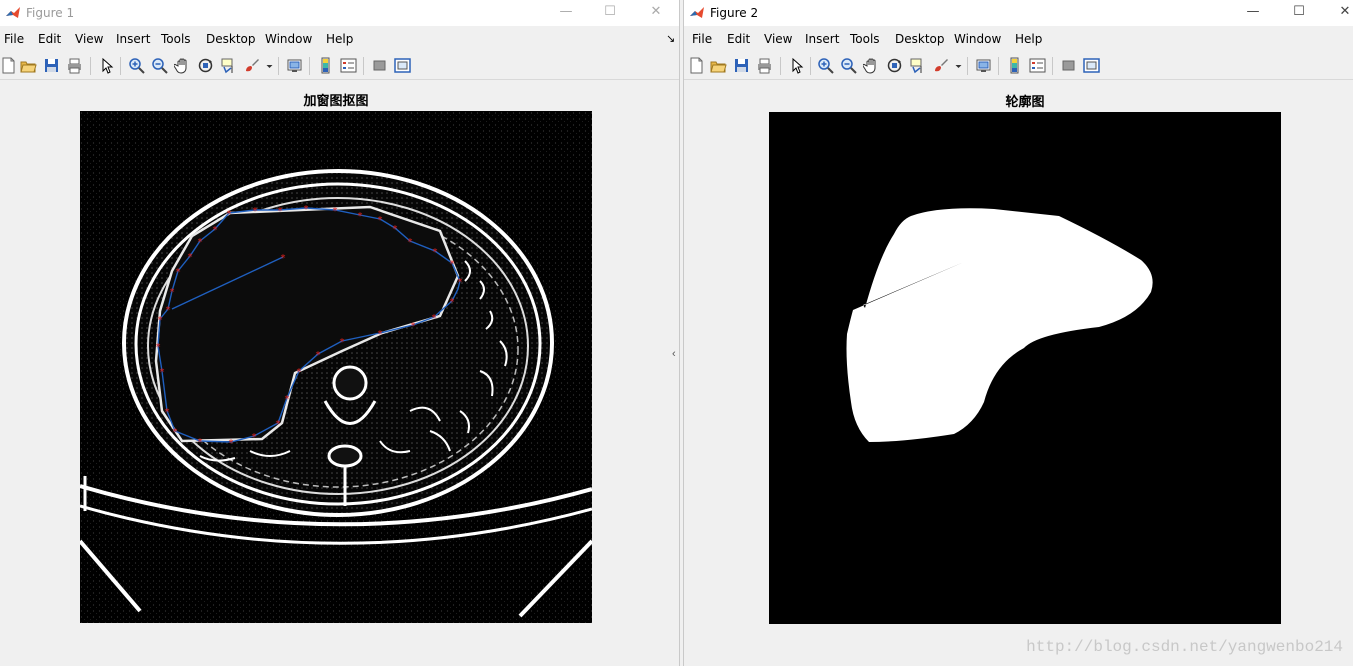  I want to click on figure-toolbar, so click(1018, 66).